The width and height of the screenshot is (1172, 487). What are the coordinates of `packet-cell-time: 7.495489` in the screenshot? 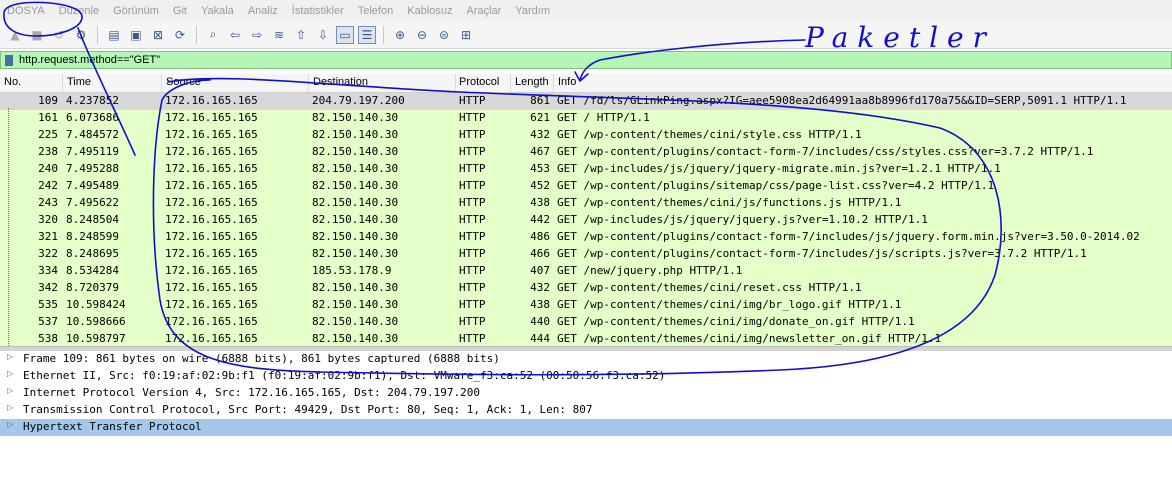 It's located at (92, 185).